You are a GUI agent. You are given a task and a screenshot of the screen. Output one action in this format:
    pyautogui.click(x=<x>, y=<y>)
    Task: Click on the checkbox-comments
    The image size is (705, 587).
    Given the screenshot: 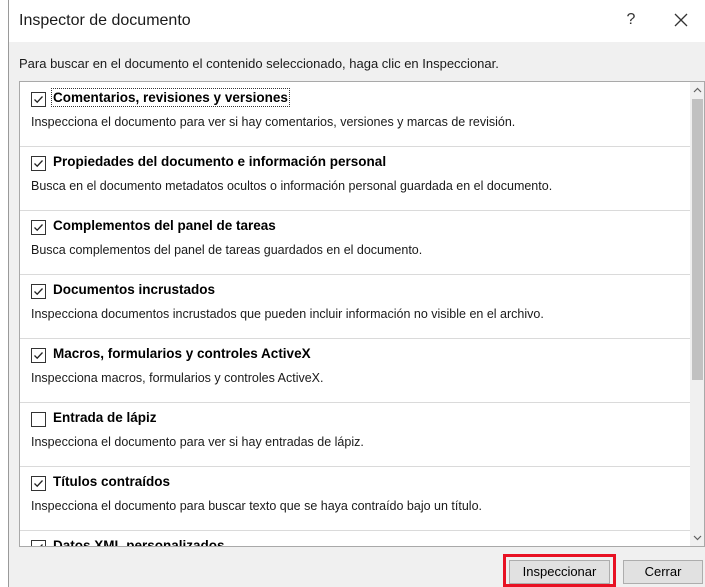 What is the action you would take?
    pyautogui.click(x=38, y=99)
    